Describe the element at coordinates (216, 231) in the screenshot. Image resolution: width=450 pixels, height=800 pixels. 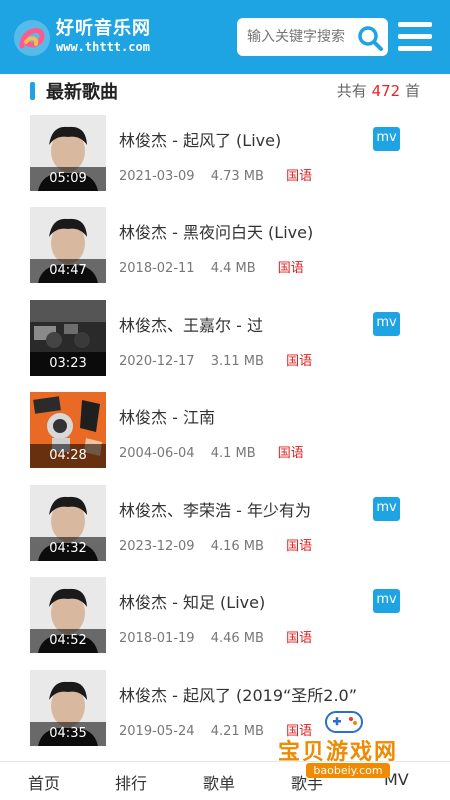
I see `song-title: 林俊杰 - 黑夜问白天 (Live)` at that location.